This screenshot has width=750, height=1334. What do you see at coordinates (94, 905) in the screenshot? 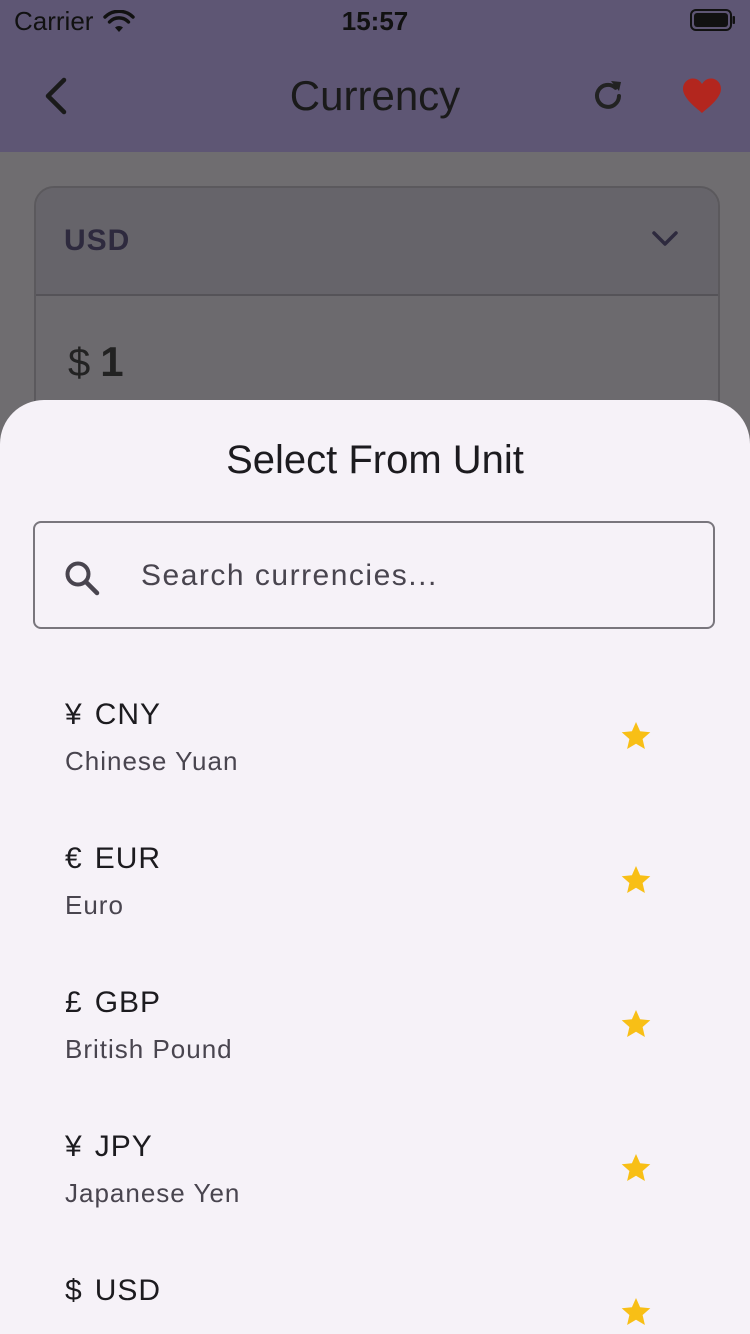
I see `currency-name: Euro` at bounding box center [94, 905].